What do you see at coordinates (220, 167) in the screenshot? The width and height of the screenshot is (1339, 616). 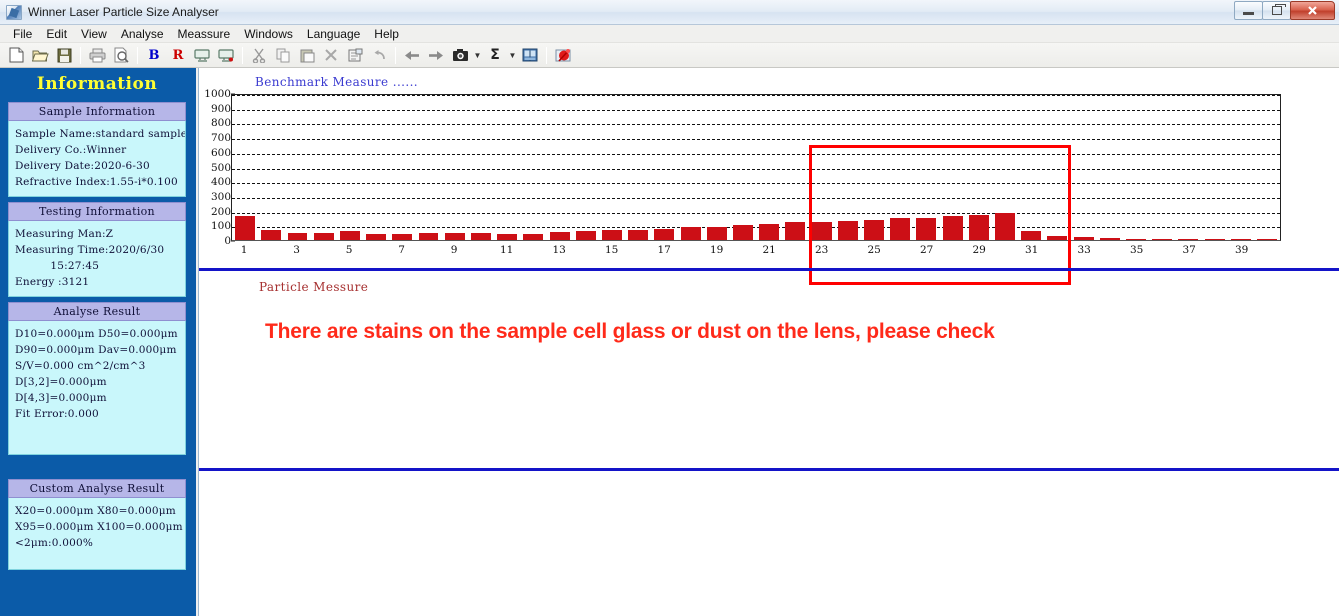 I see `chart-y-tick-label: 500` at bounding box center [220, 167].